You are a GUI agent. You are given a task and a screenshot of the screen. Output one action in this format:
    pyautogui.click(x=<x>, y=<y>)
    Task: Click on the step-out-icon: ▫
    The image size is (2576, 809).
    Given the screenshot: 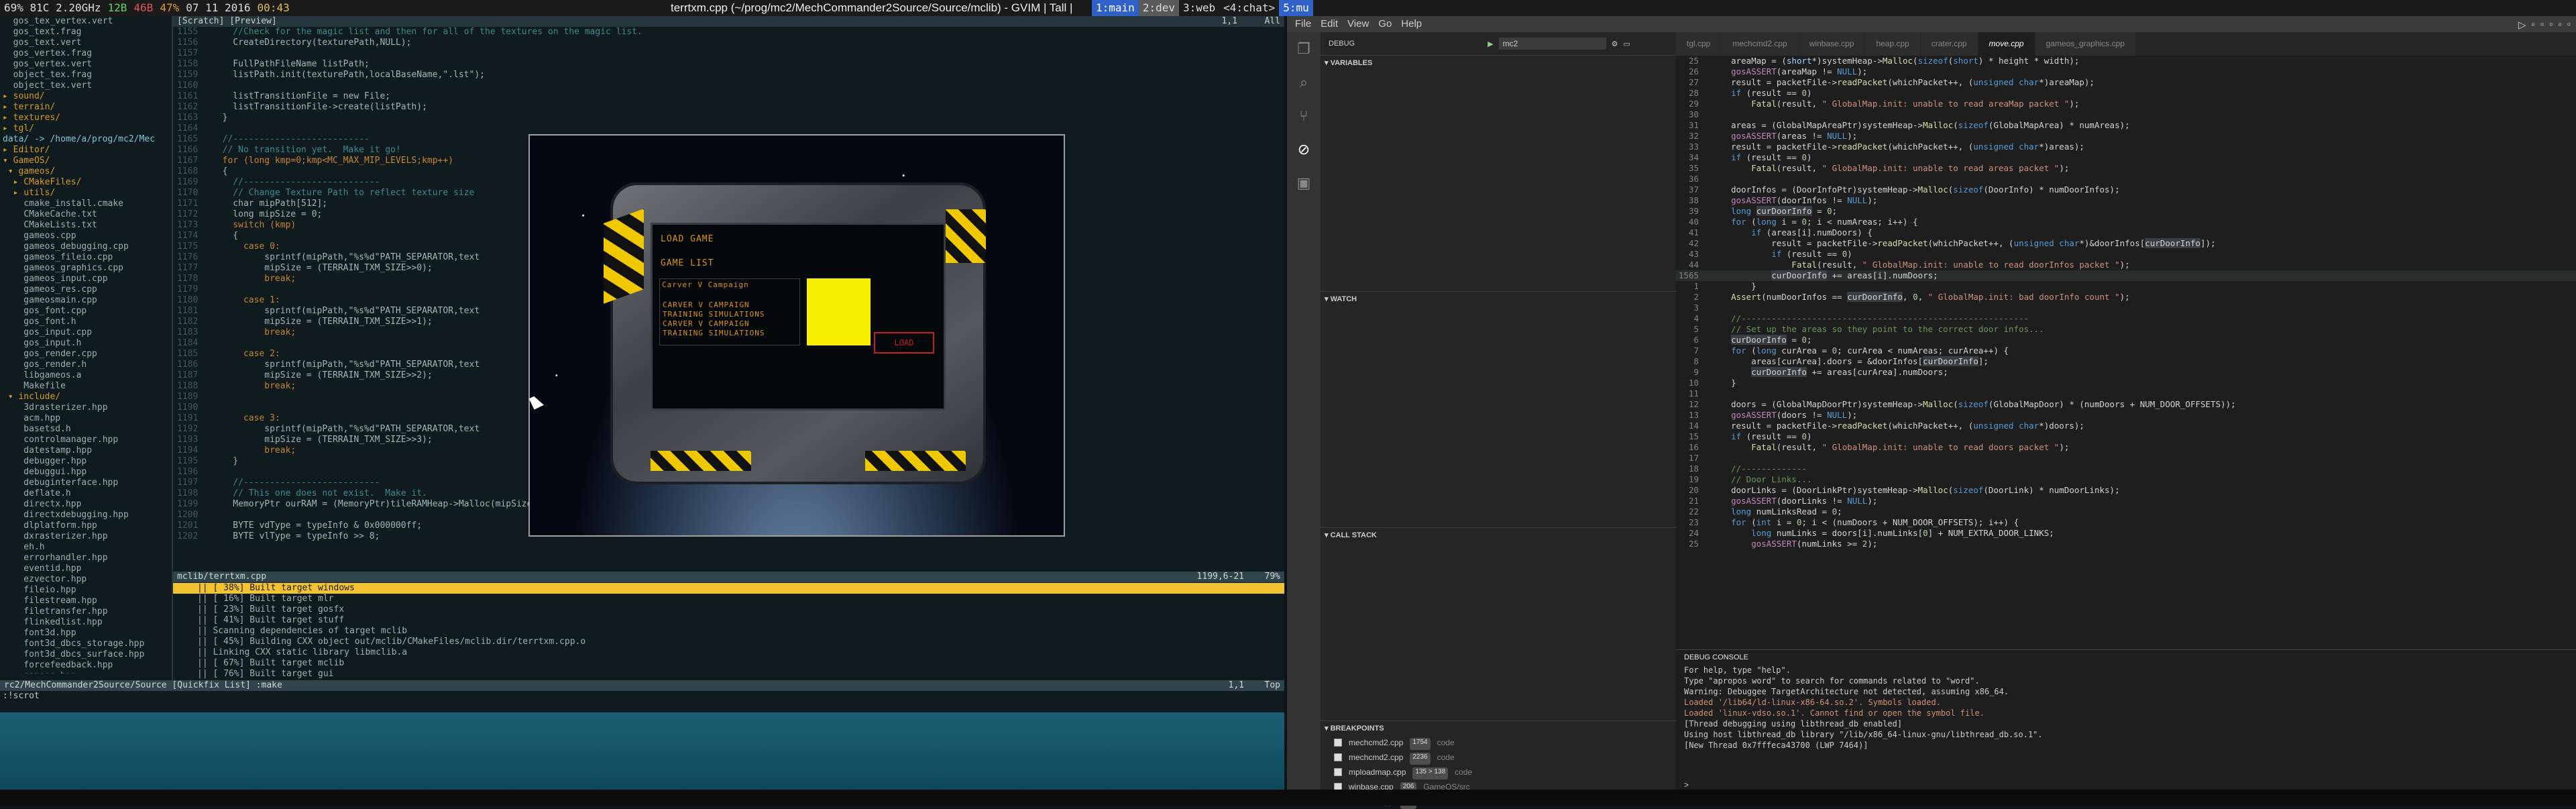 What is the action you would take?
    pyautogui.click(x=2551, y=25)
    